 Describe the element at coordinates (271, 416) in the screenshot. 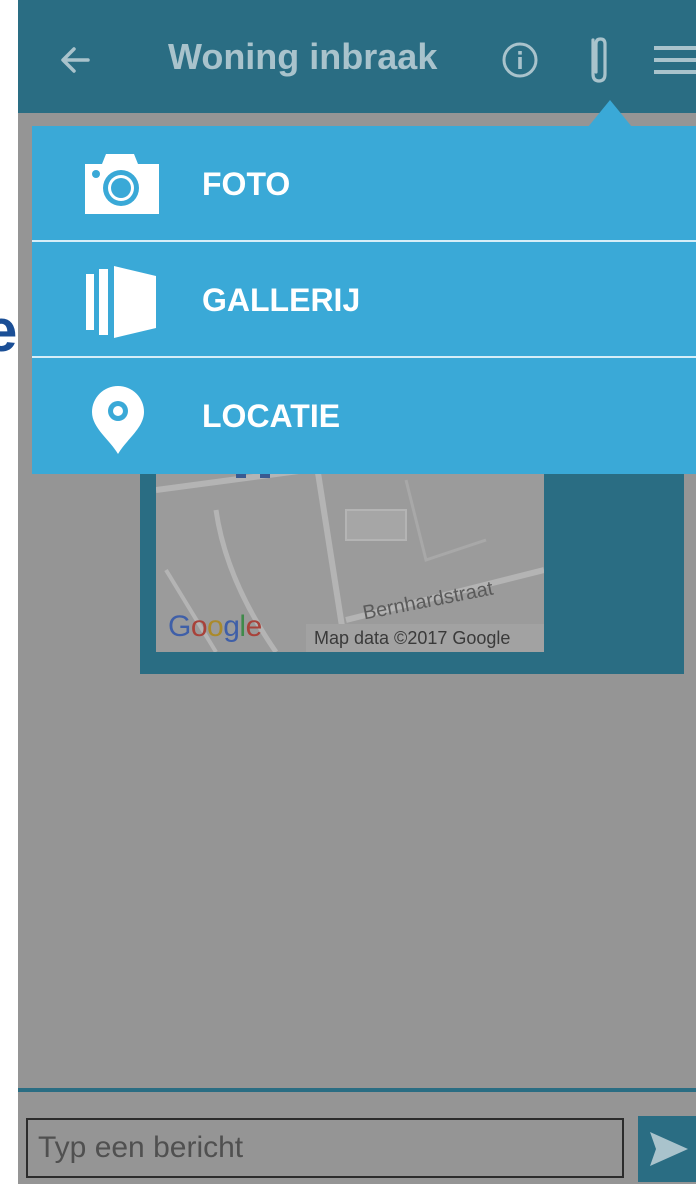

I see `attach-menu-label: LOCATIE` at that location.